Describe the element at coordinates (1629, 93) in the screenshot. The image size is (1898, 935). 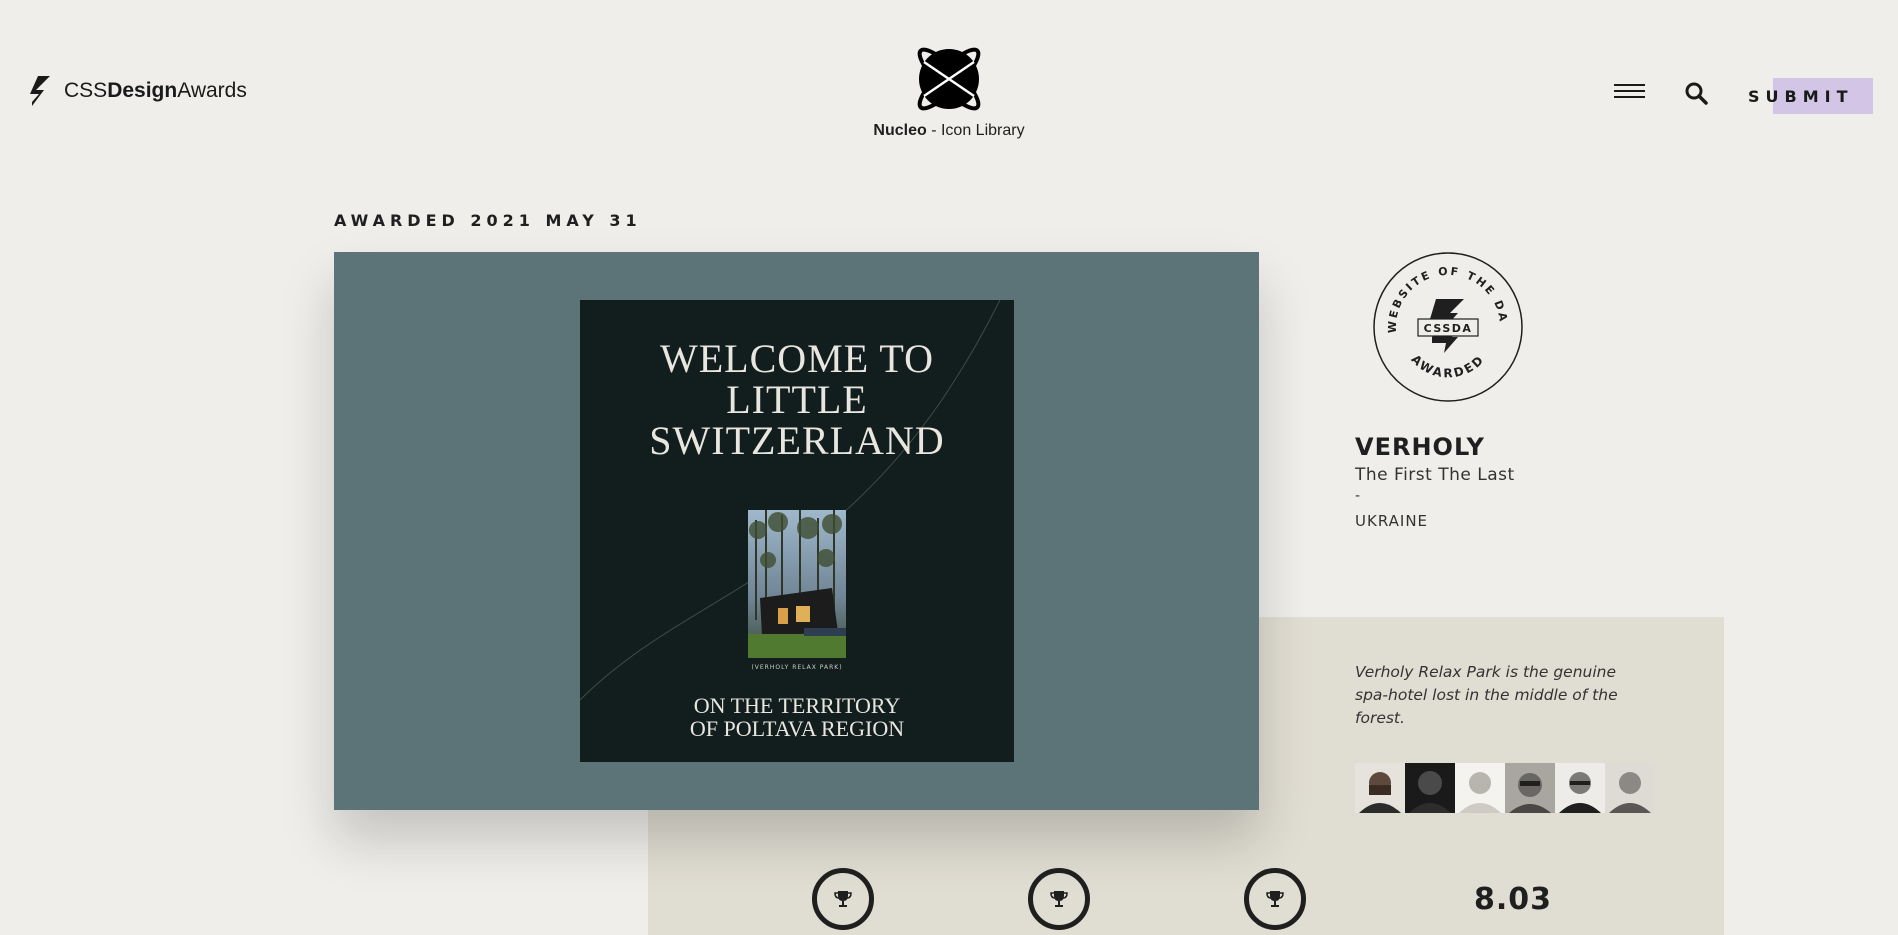
I see `hamburger-menu-icon` at that location.